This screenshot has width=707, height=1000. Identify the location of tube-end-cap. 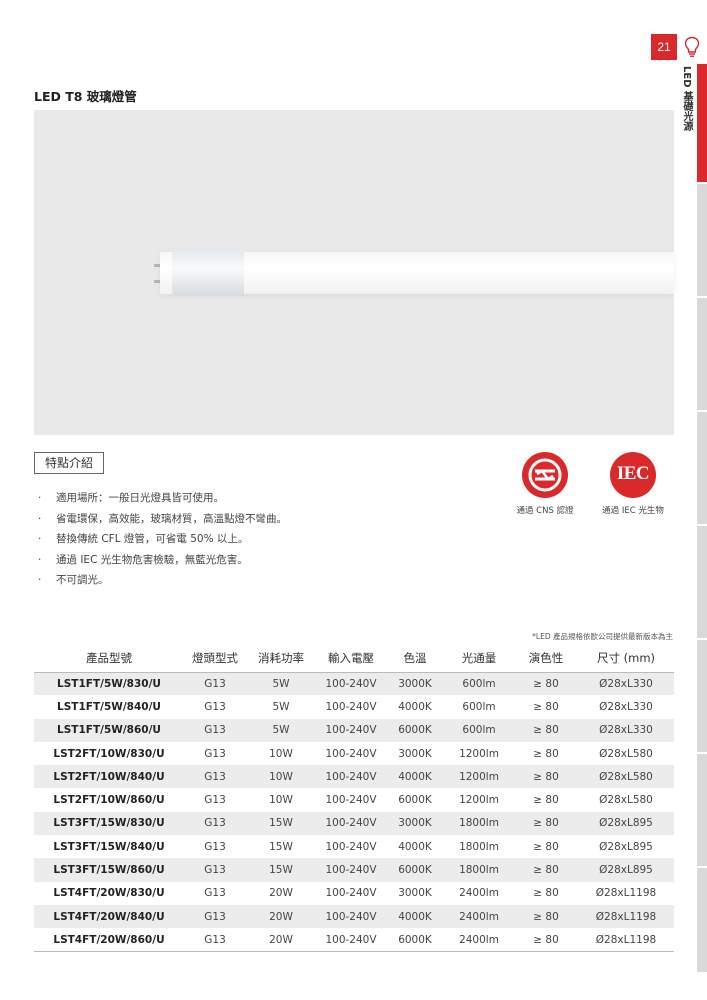
(208, 273).